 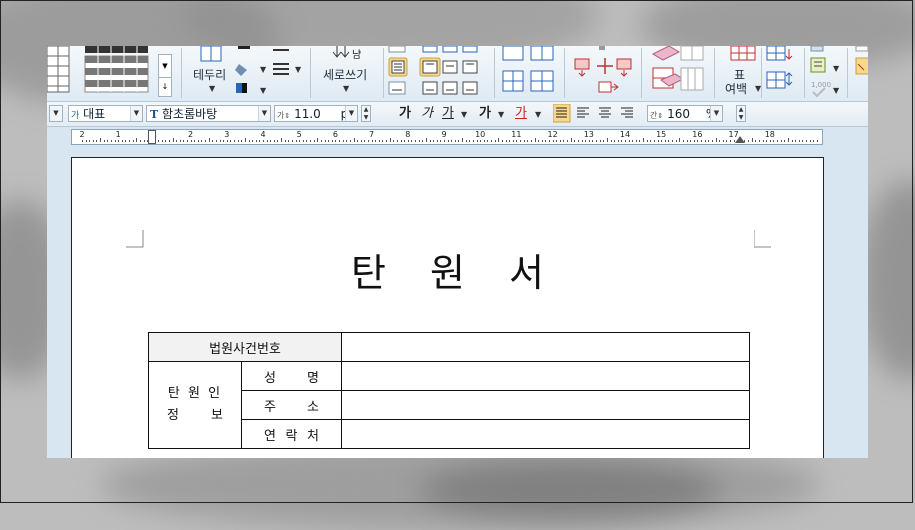 What do you see at coordinates (165, 87) in the screenshot?
I see `gallery-expand-button: ↓` at bounding box center [165, 87].